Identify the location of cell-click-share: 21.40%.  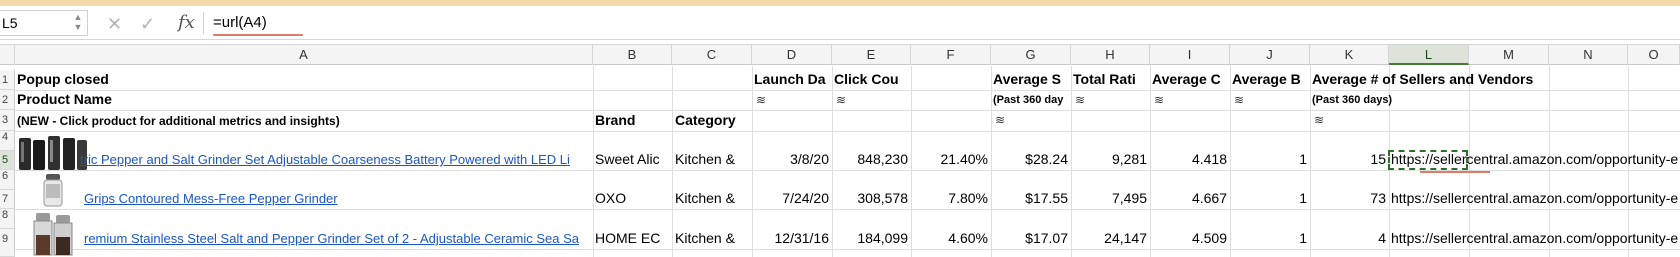
(949, 159).